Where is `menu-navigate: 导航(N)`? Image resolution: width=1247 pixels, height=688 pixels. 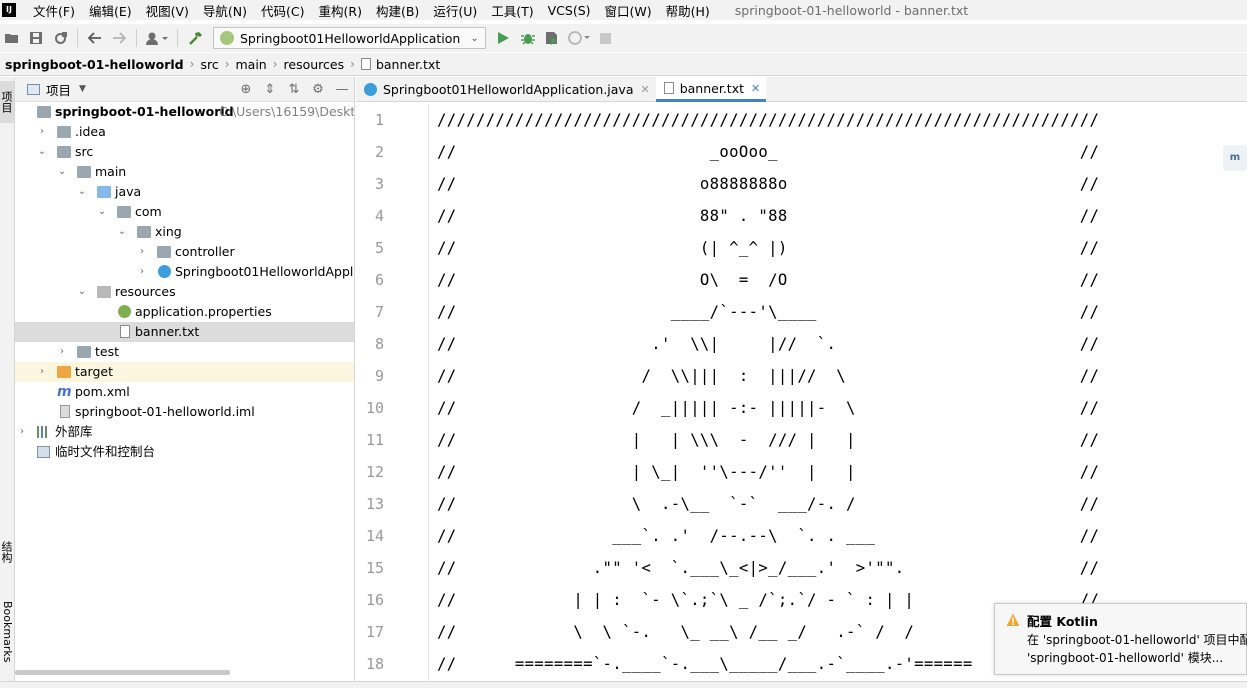
menu-navigate: 导航(N) is located at coordinates (225, 10).